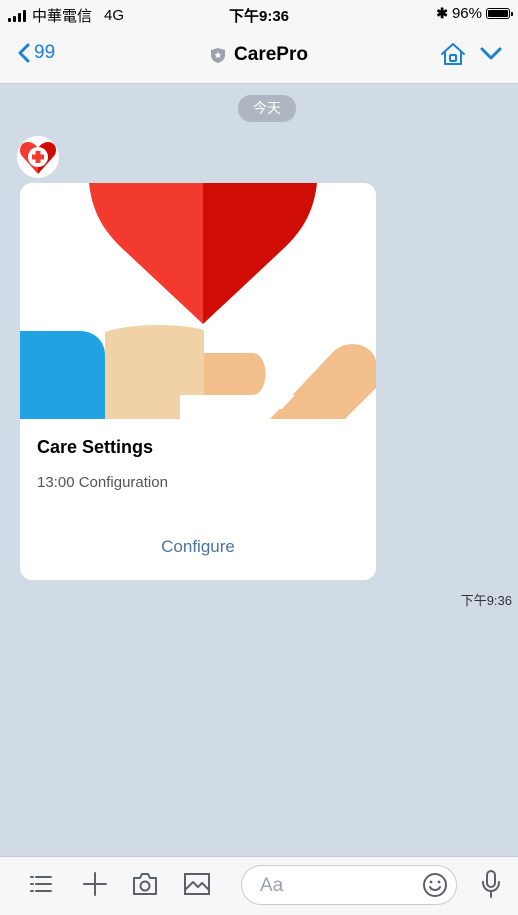 The image size is (518, 915). Describe the element at coordinates (486, 600) in the screenshot. I see `message-timestamp: 下午9:36` at that location.